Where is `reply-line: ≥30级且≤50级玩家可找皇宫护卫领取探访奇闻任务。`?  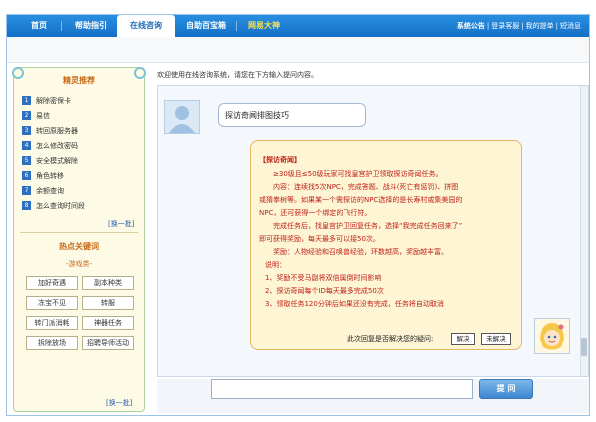
reply-line: ≥30级且≤50级玩家可找皇宫护卫领取探访奇闻任务。 is located at coordinates (358, 174).